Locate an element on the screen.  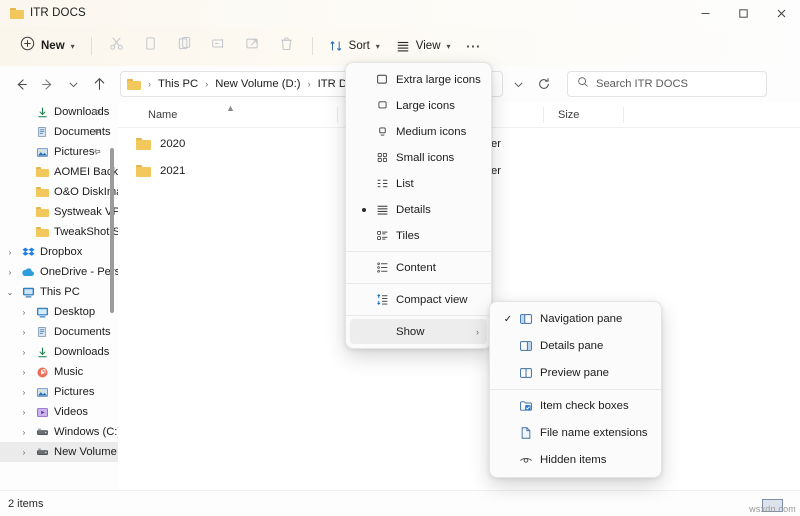
view-menu-item-small-icons: Small icons is located at coordinates (418, 157).